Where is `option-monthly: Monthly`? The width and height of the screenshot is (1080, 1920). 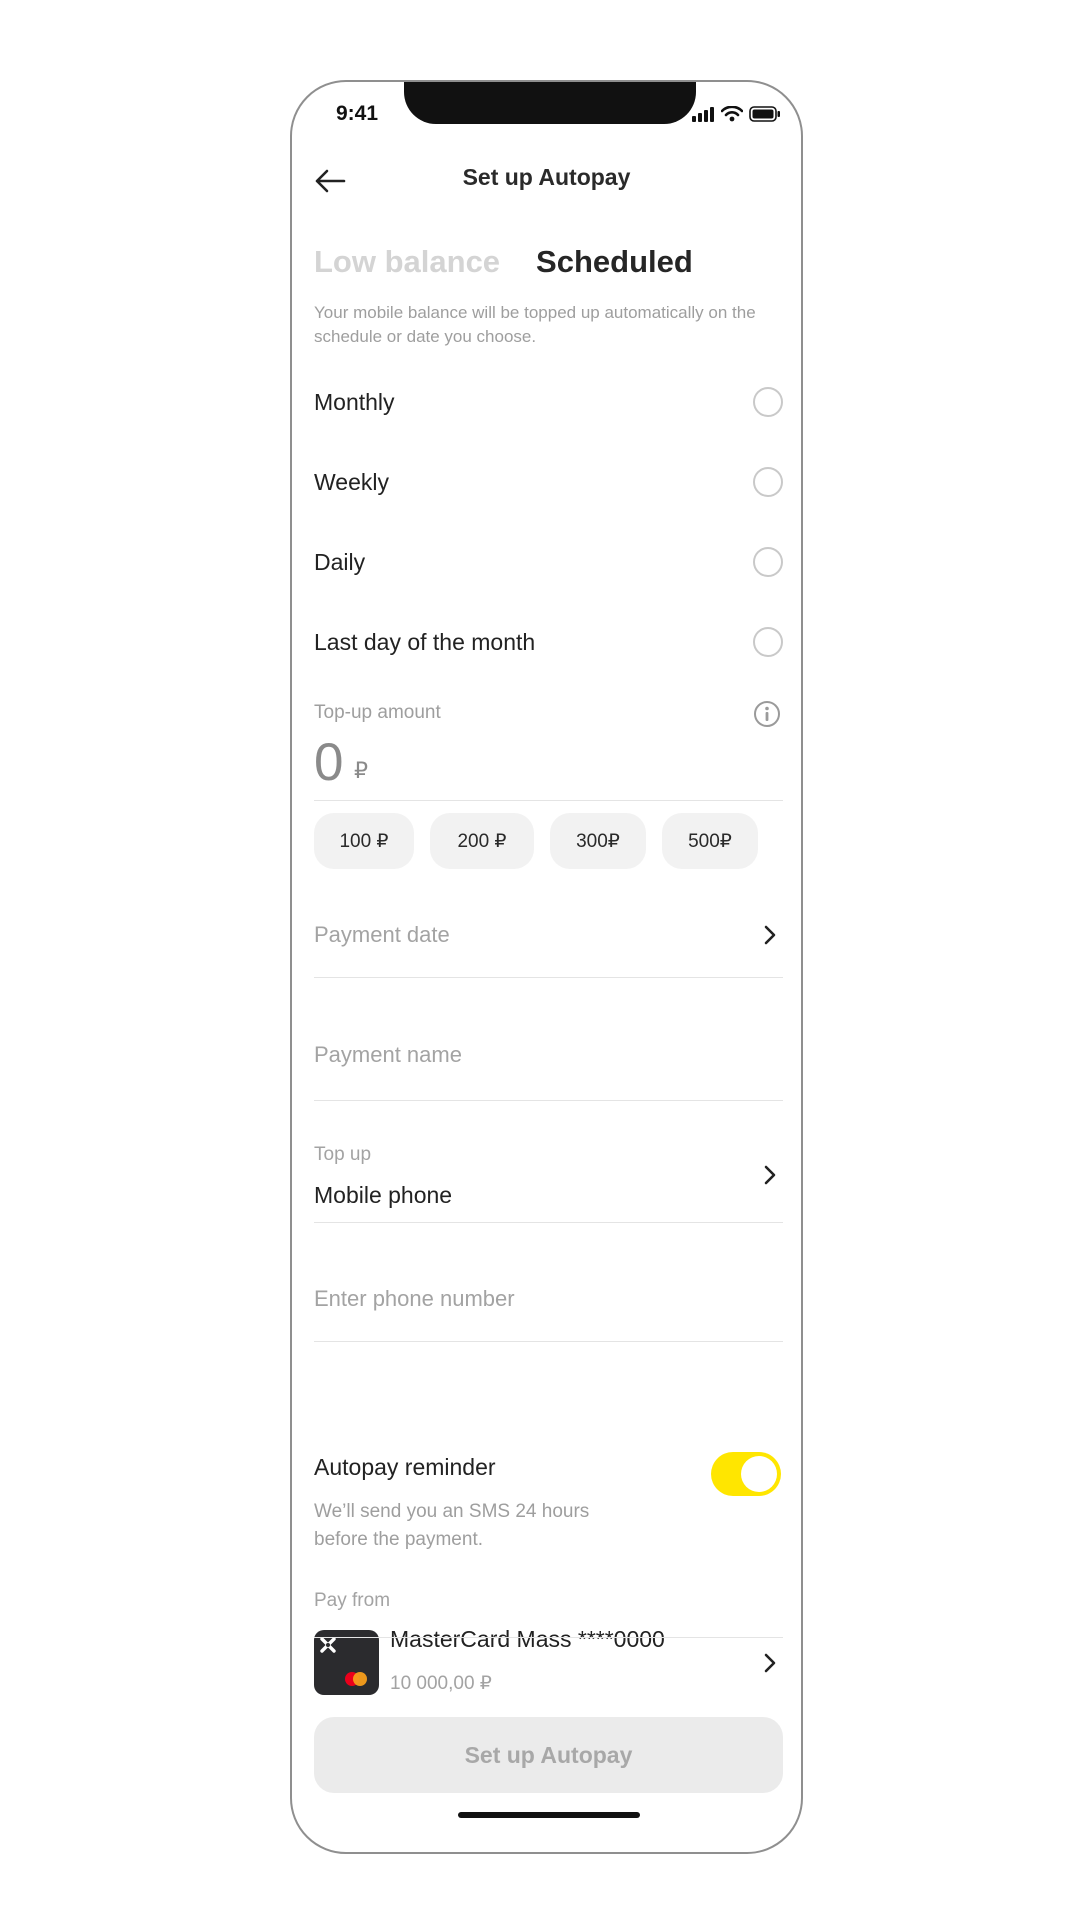 option-monthly: Monthly is located at coordinates (548, 402).